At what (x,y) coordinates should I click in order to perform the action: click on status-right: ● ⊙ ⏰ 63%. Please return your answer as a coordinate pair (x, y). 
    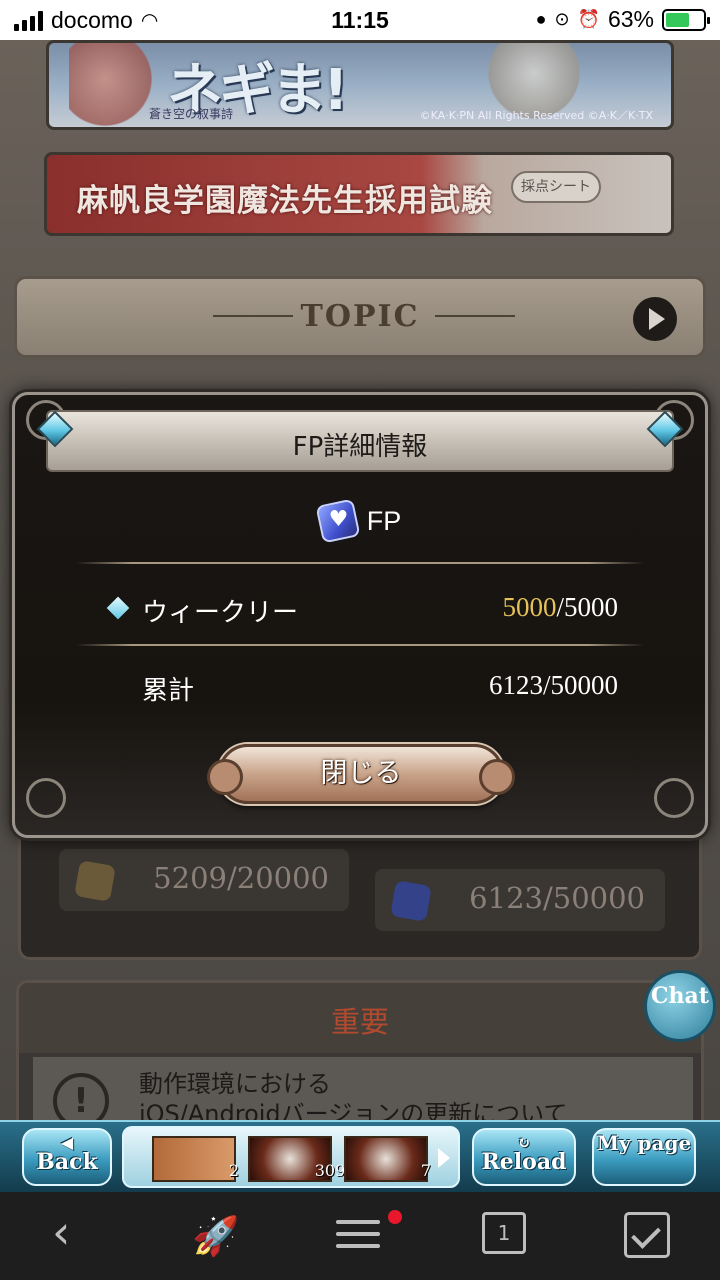
    Looking at the image, I should click on (622, 19).